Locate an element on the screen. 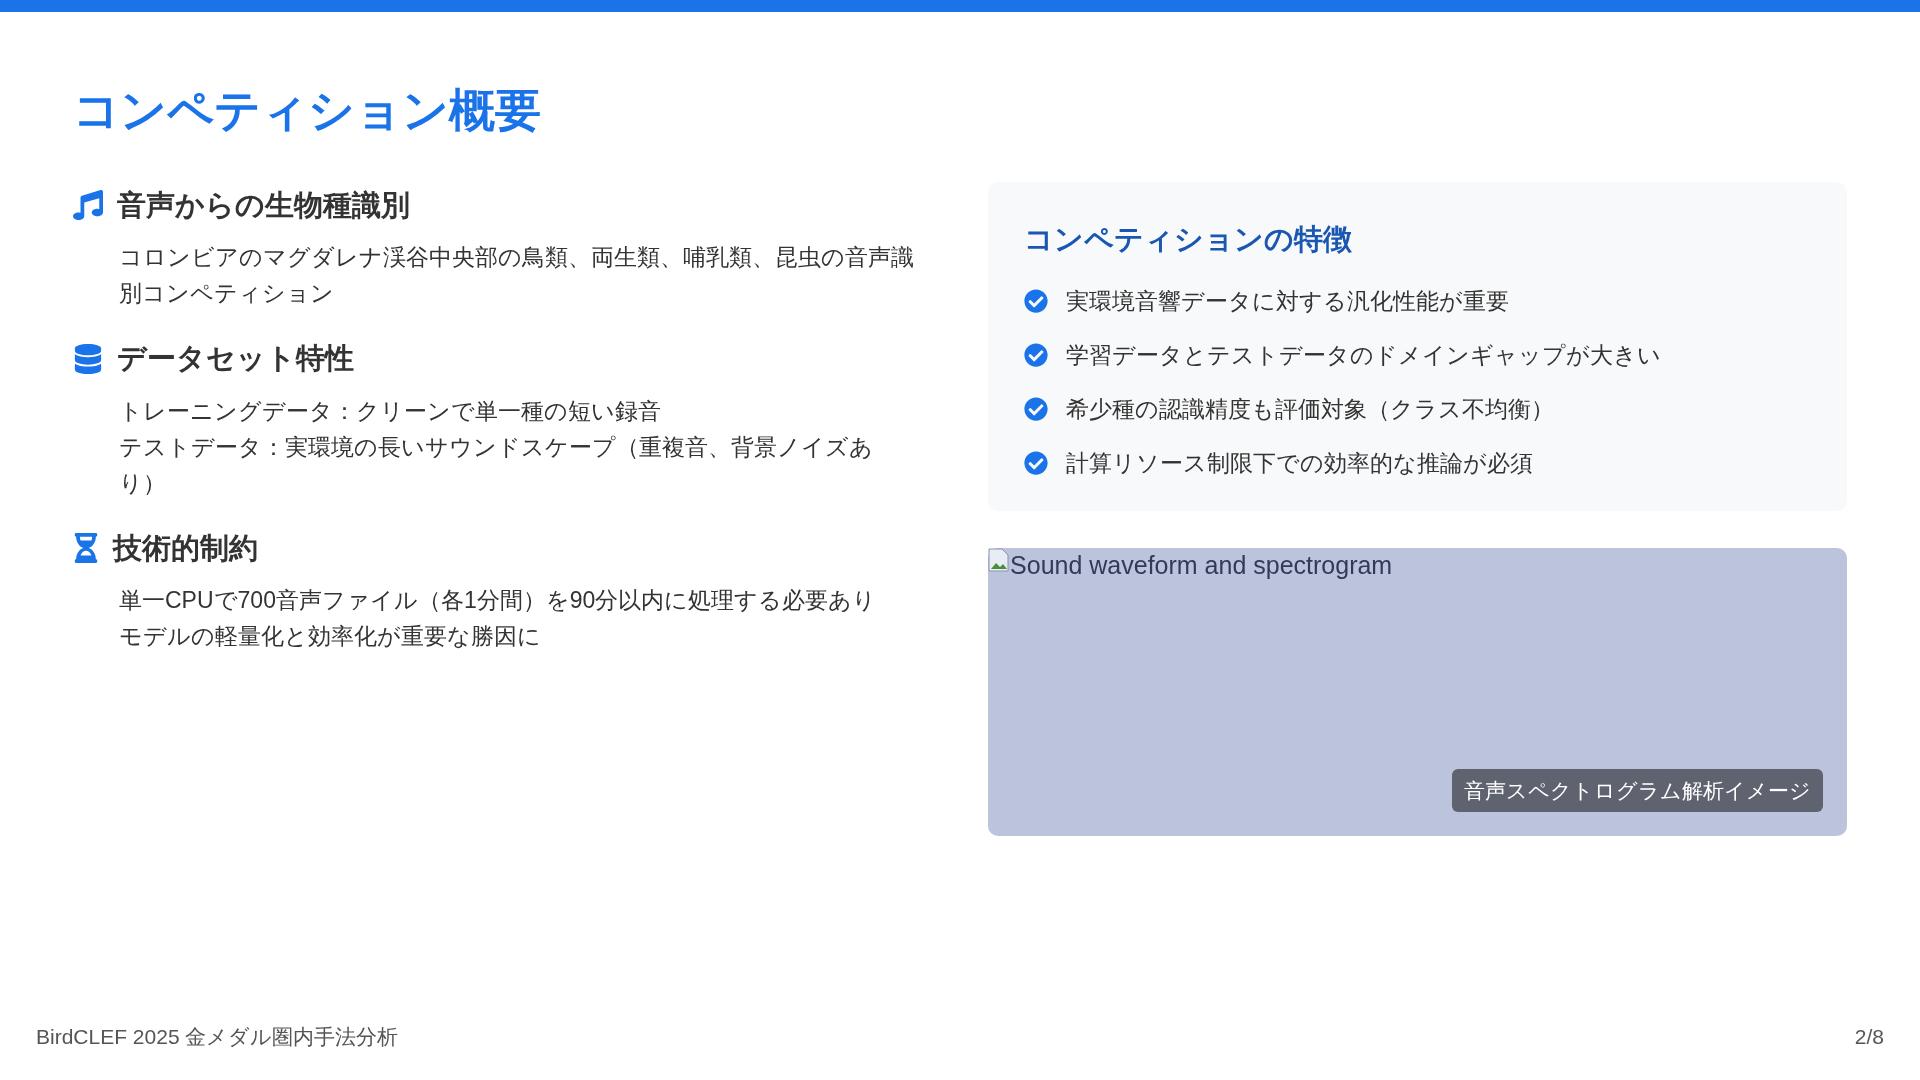 The image size is (1920, 1080). section-heading: 音声からの生物種識別 is located at coordinates (263, 205).